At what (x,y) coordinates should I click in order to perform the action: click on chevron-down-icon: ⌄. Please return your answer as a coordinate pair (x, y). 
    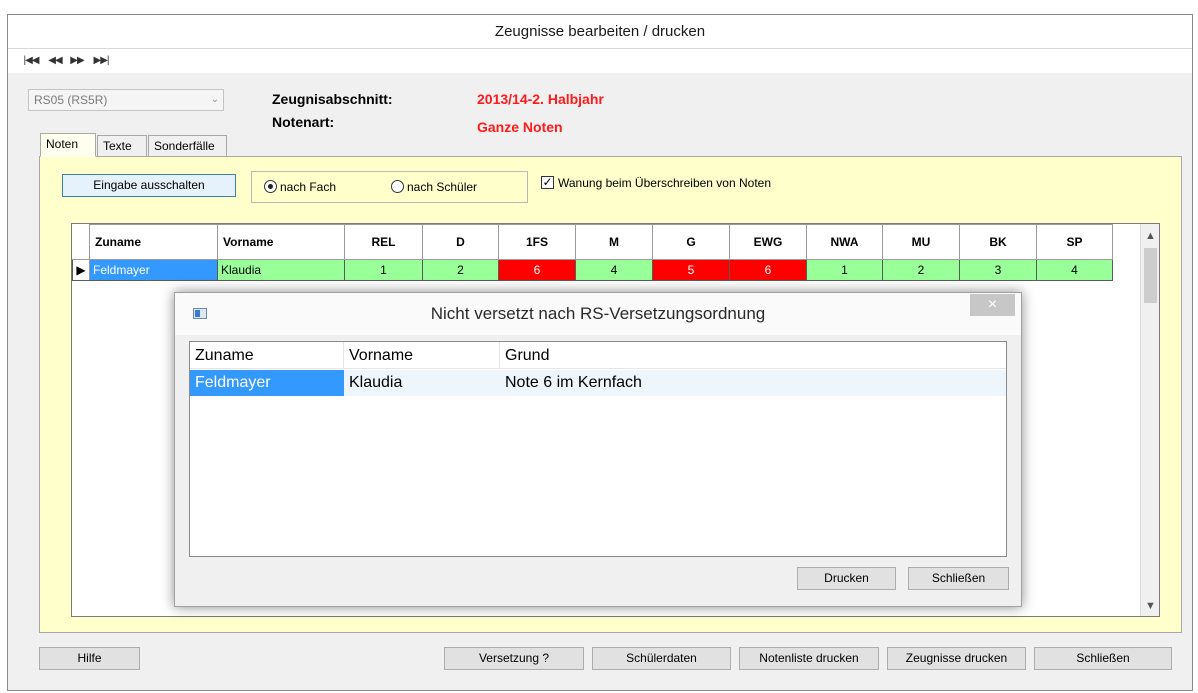
    Looking at the image, I should click on (214, 99).